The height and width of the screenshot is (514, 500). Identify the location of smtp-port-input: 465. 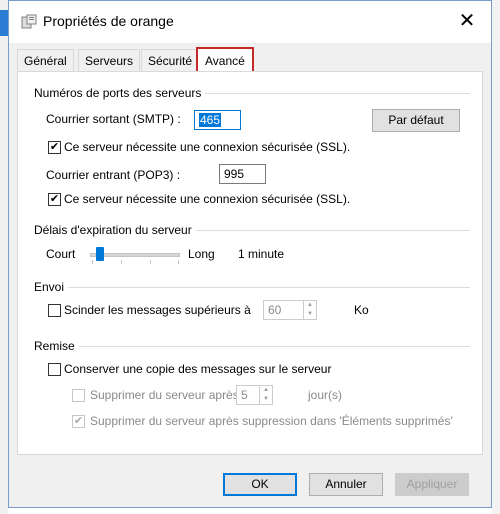
(217, 120).